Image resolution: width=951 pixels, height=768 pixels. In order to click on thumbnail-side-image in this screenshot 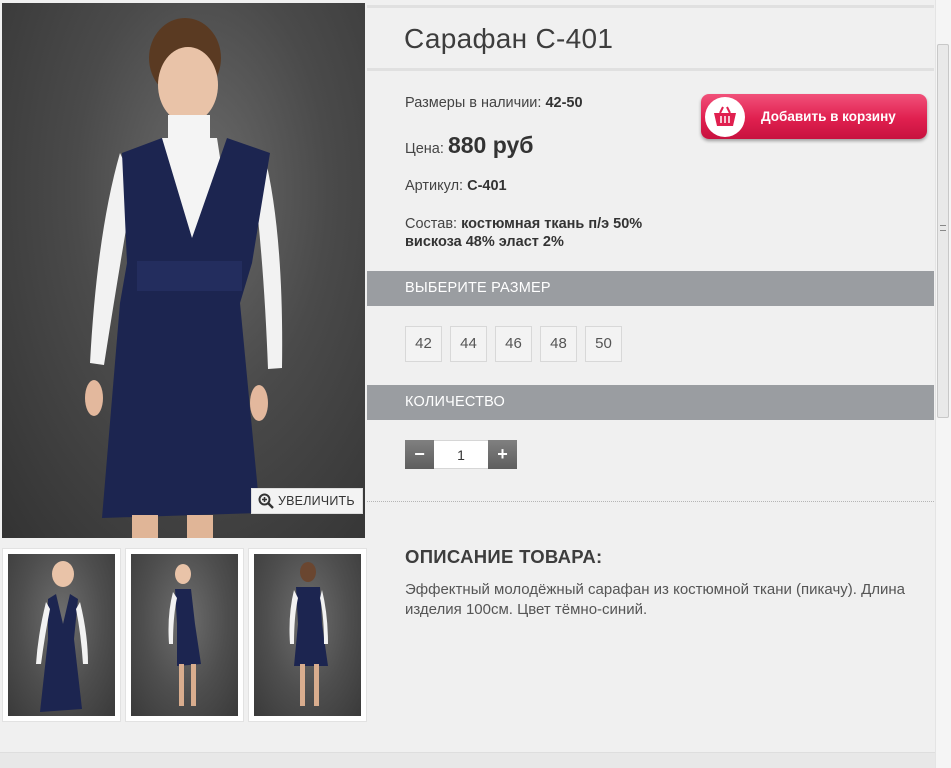, I will do `click(184, 635)`.